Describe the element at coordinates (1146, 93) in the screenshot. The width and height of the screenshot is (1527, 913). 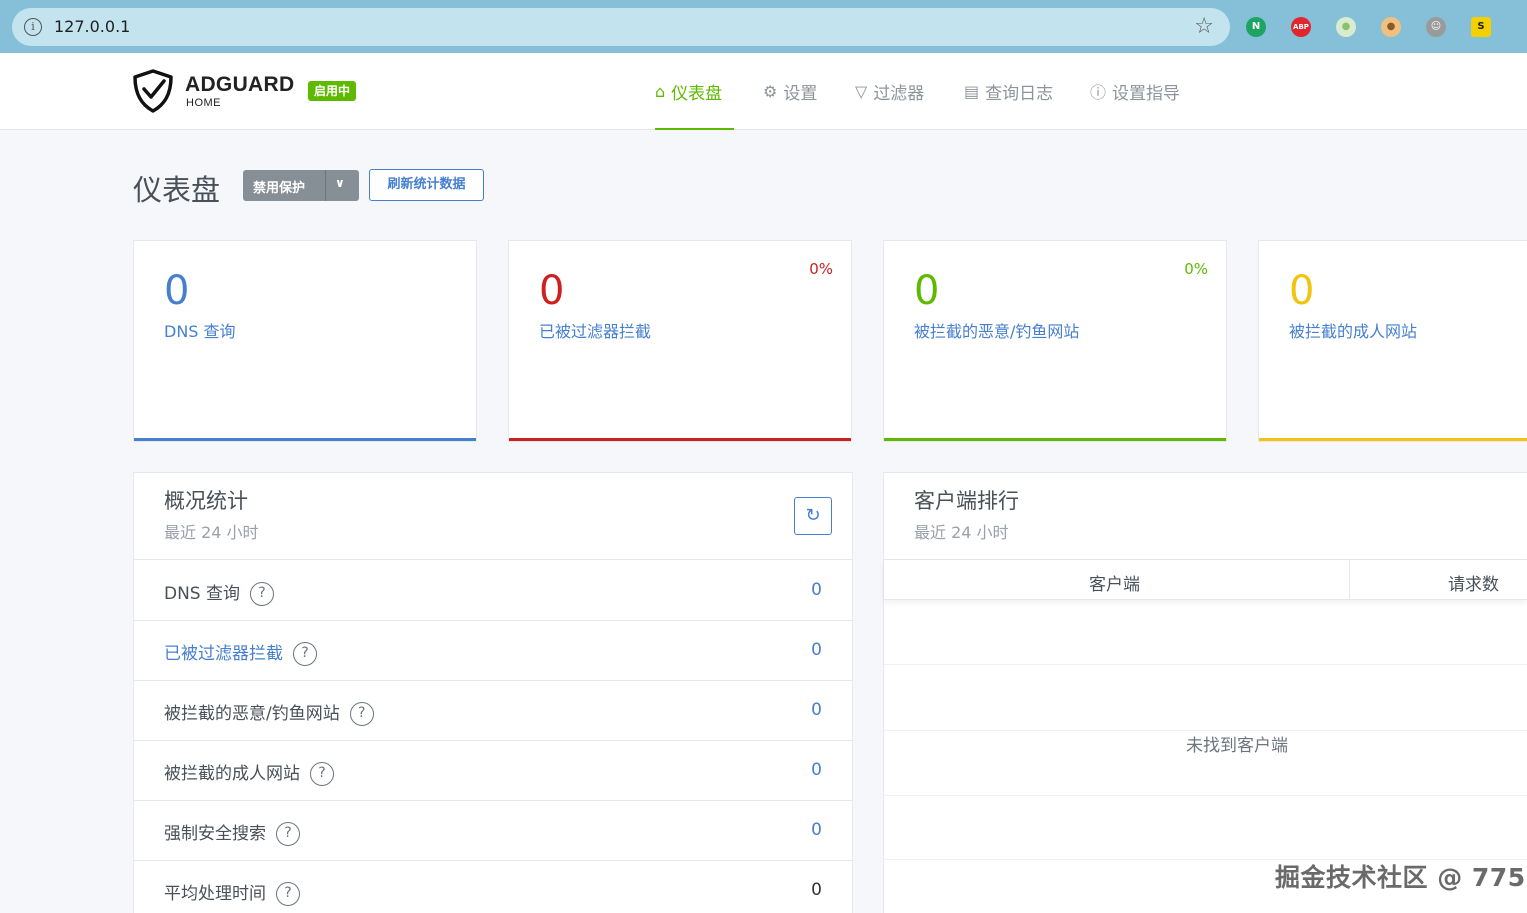
I see `nav-setup-guide-label: 设置指导` at that location.